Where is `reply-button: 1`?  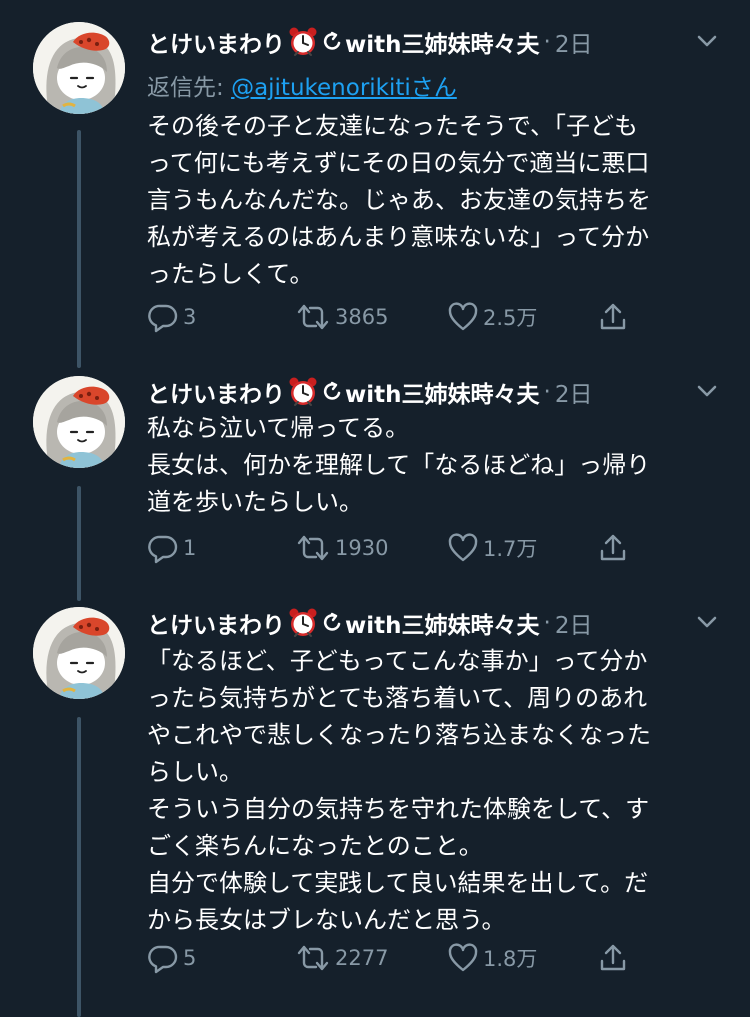 reply-button: 1 is located at coordinates (171, 548).